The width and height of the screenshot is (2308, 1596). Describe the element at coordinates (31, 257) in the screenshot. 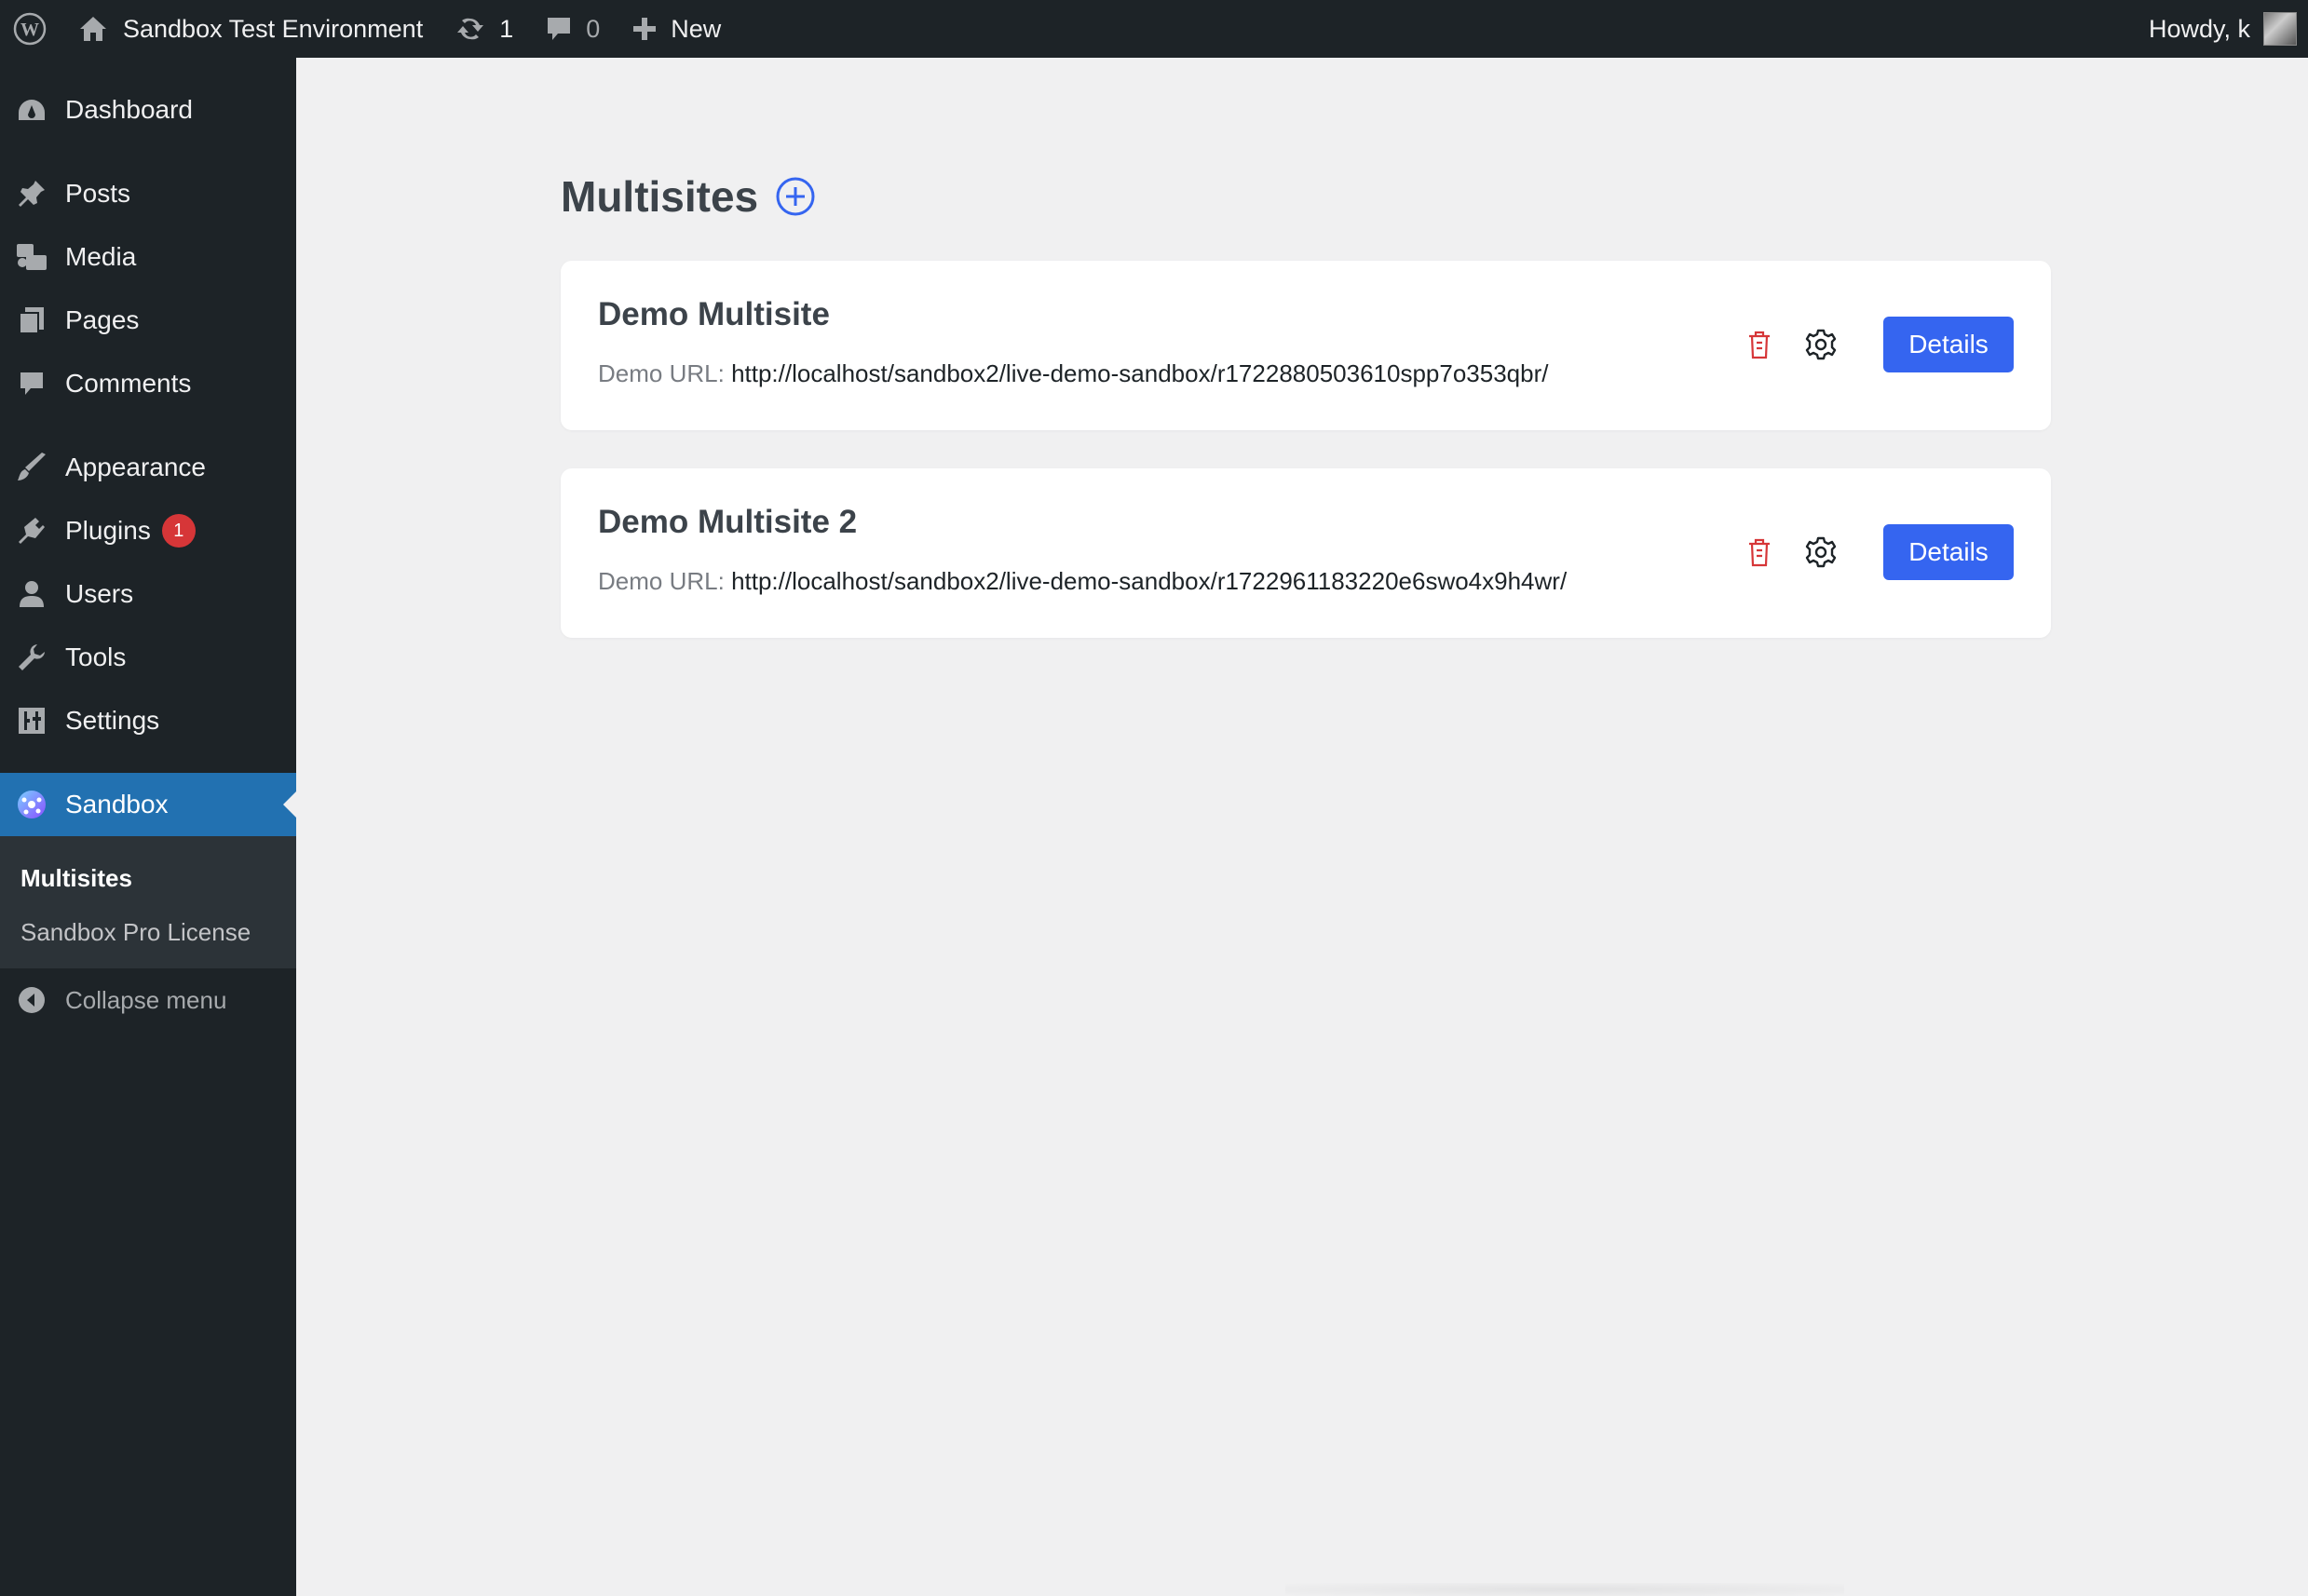

I see `media-icon` at that location.